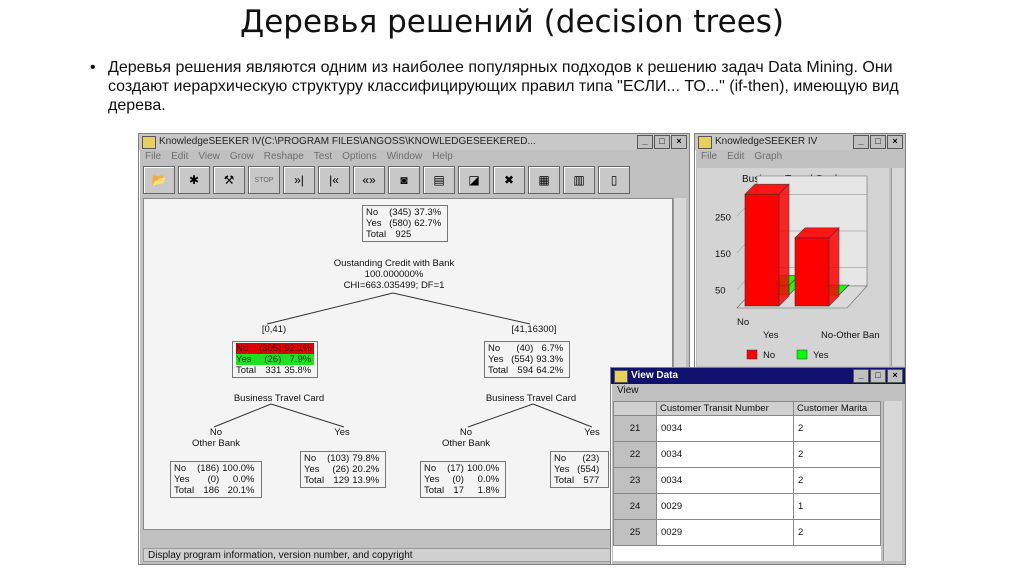  What do you see at coordinates (837, 506) in the screenshot?
I see `table-cell: 1` at bounding box center [837, 506].